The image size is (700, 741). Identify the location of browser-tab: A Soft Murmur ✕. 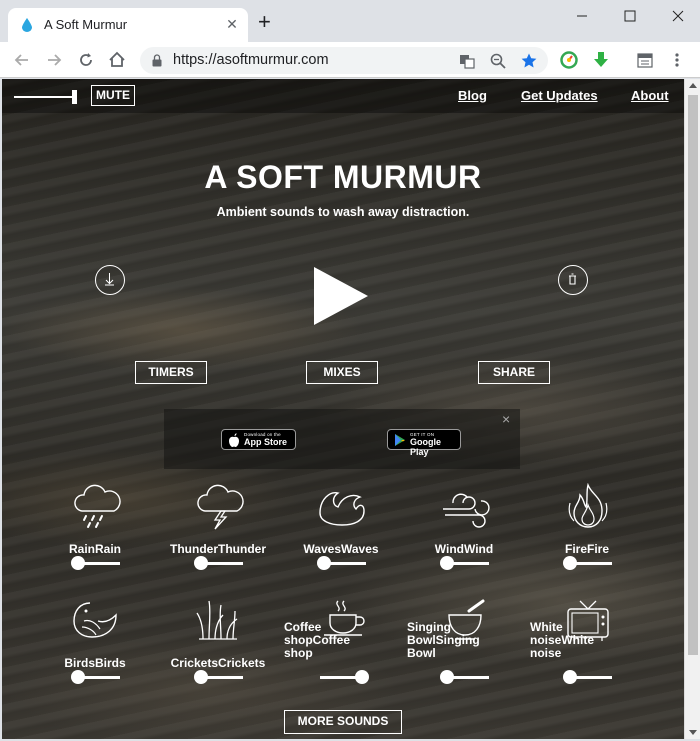
(128, 25).